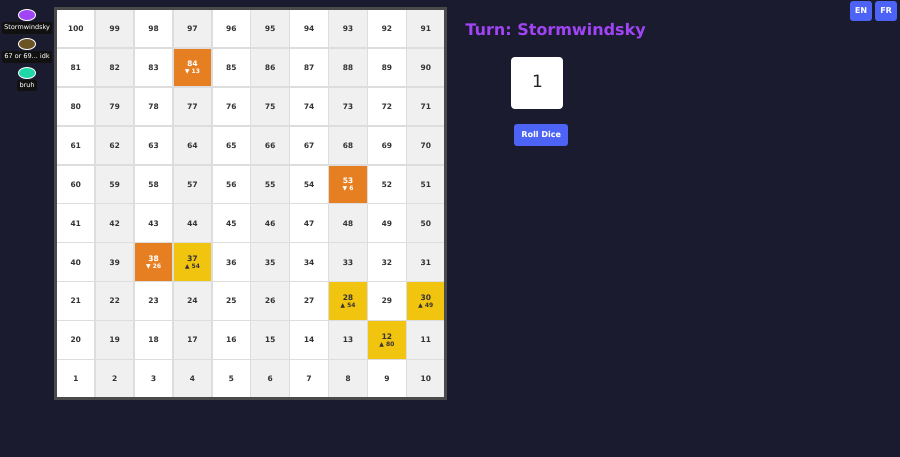 The height and width of the screenshot is (457, 900). Describe the element at coordinates (555, 30) in the screenshot. I see `turn-heading: Turn: Stormwindsky` at that location.